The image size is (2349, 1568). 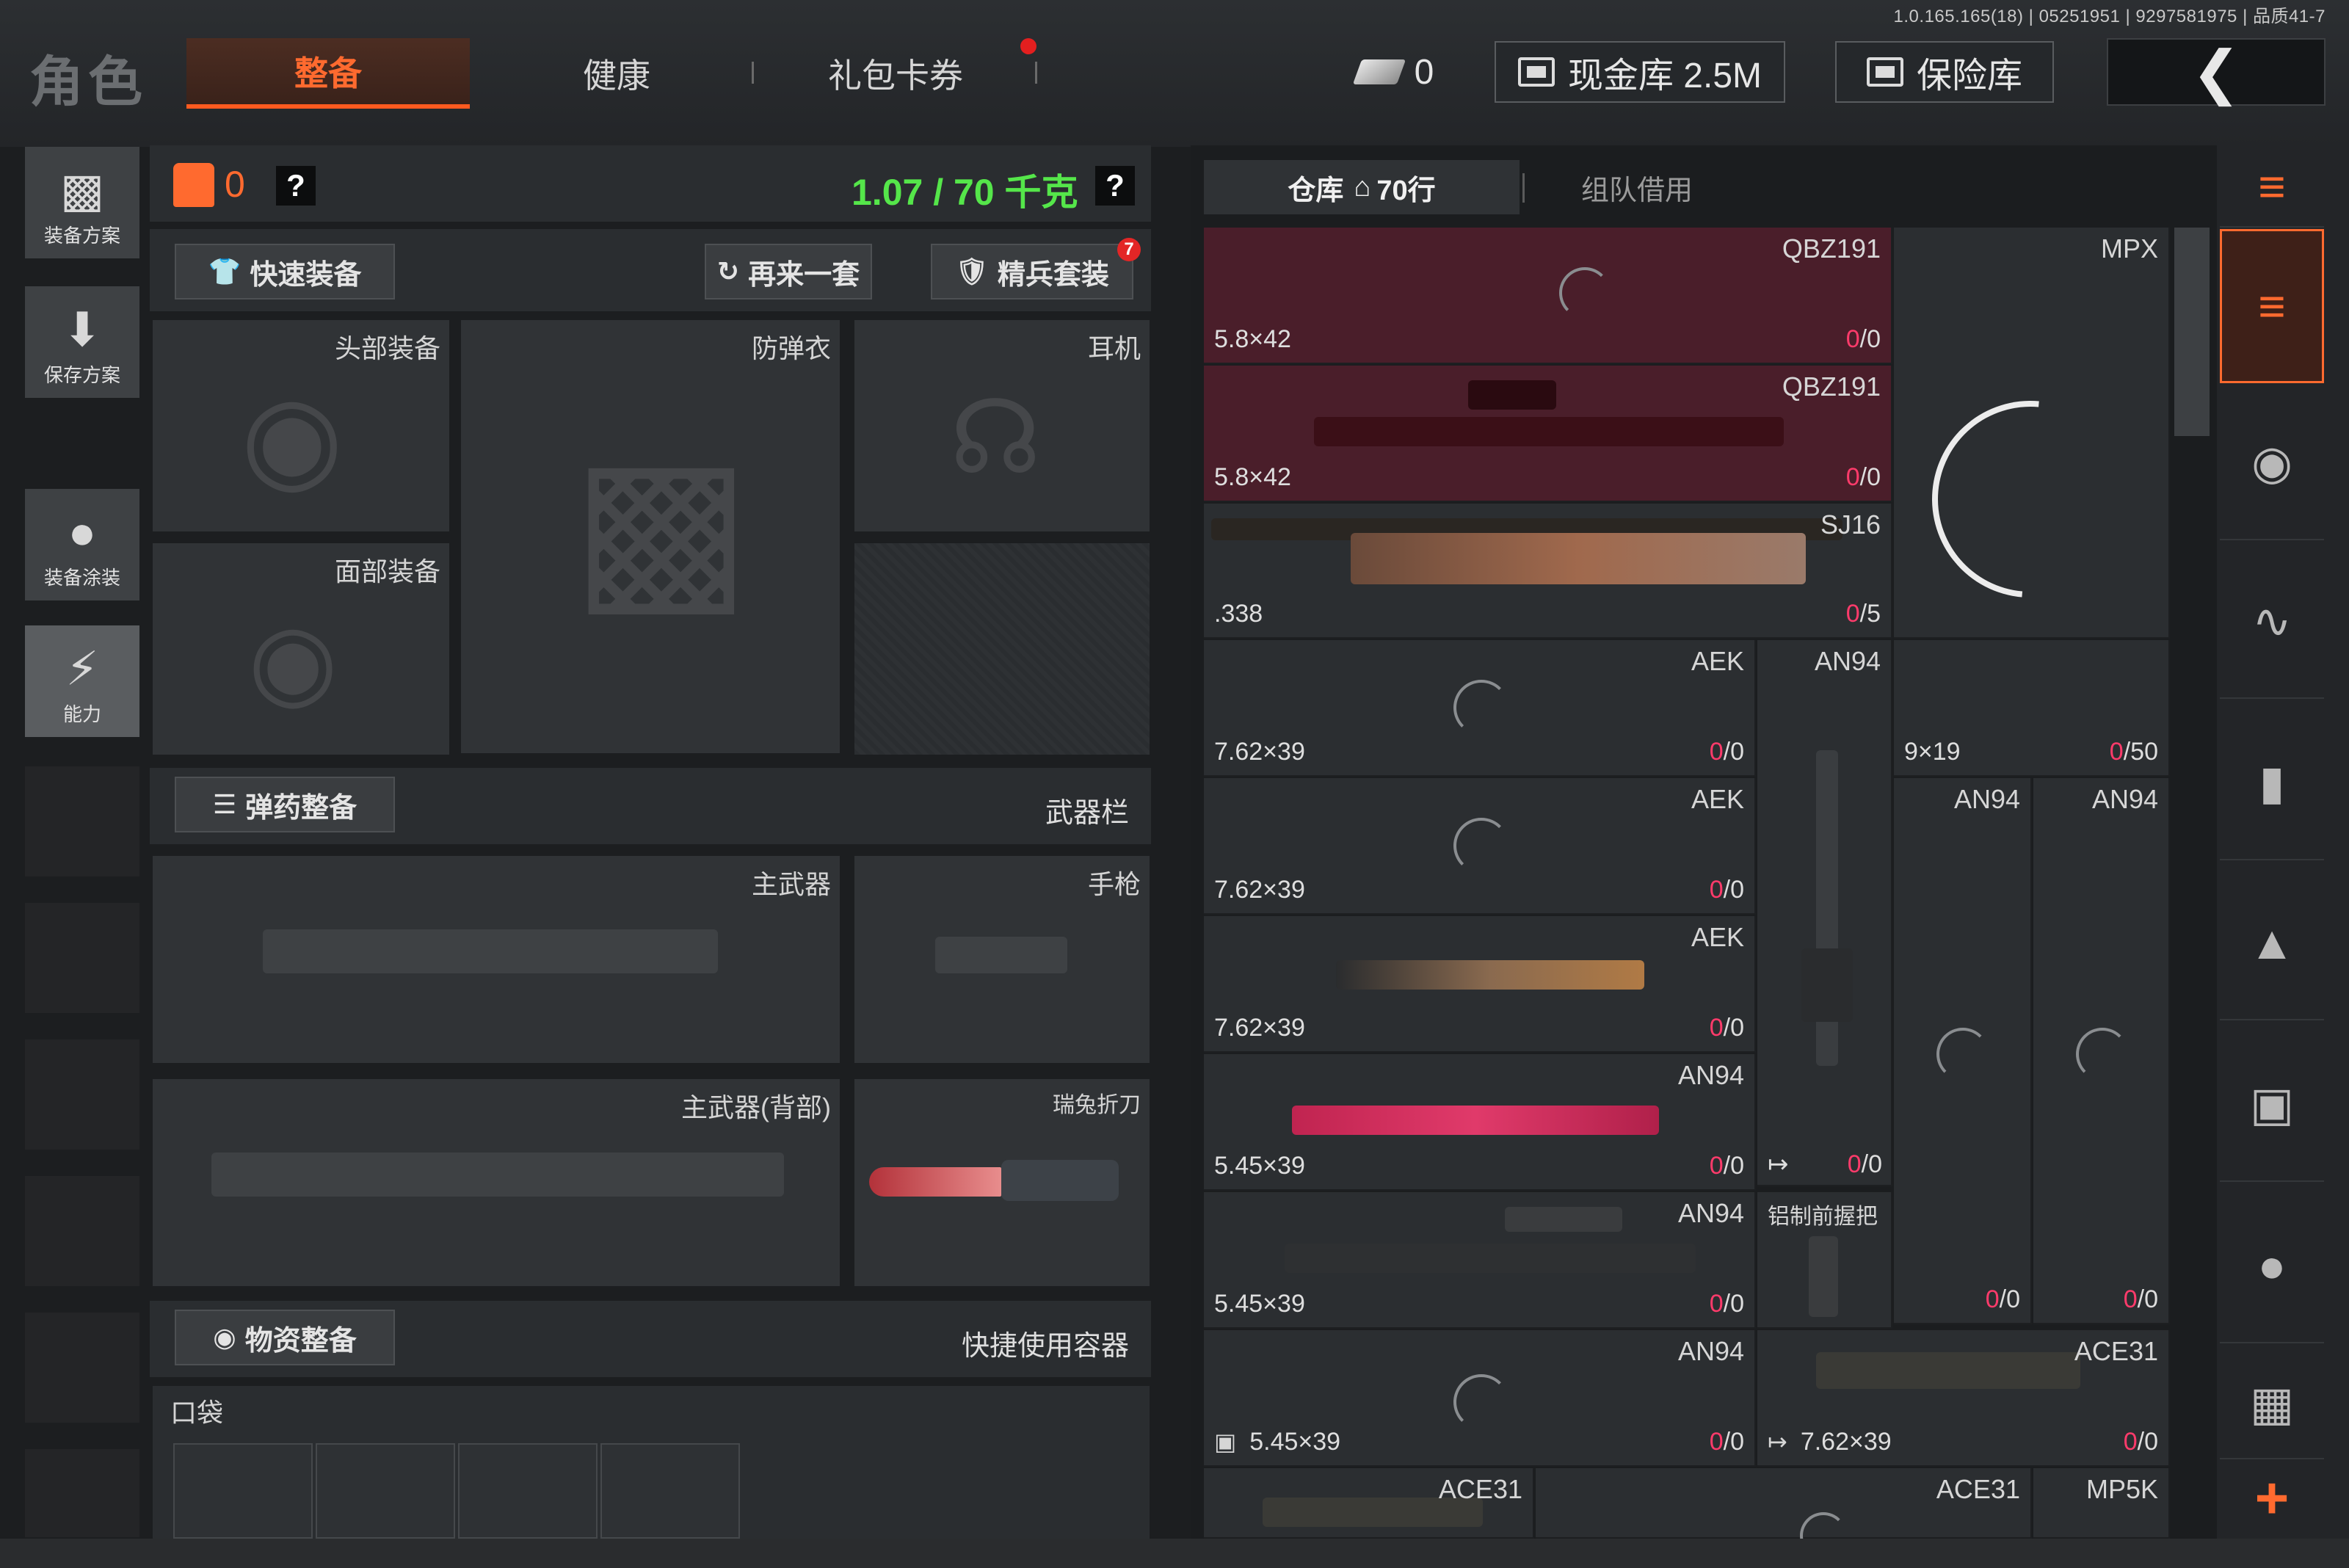 What do you see at coordinates (1831, 249) in the screenshot?
I see `item-name: QBZ191` at bounding box center [1831, 249].